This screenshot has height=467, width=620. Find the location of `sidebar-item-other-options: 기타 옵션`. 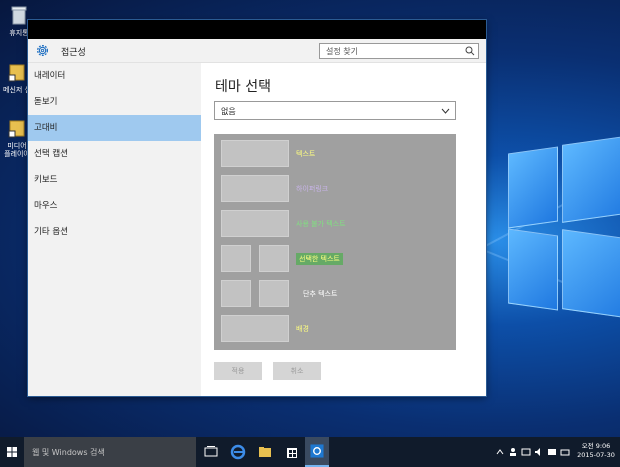

sidebar-item-other-options: 기타 옵션 is located at coordinates (114, 232).